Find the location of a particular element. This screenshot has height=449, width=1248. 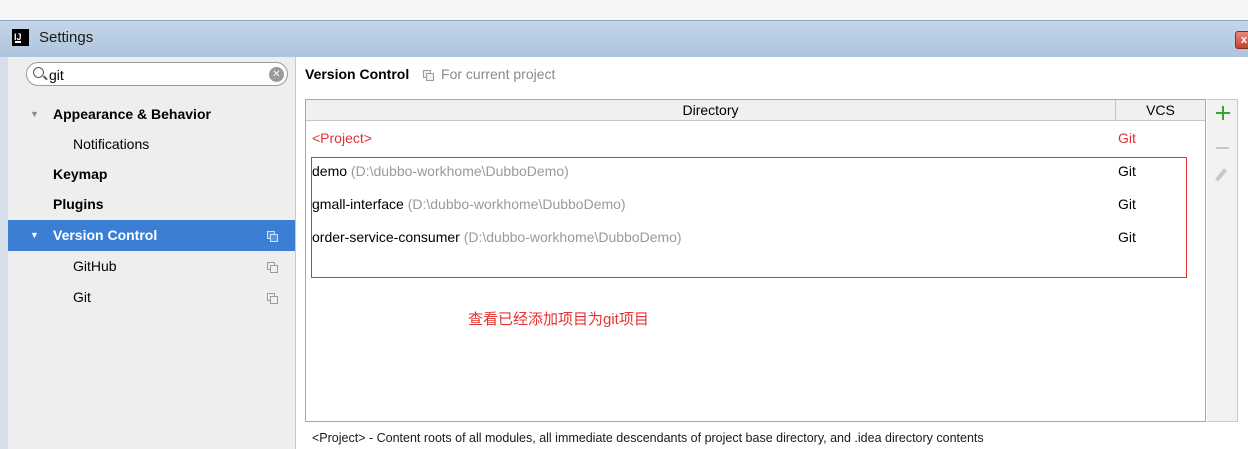

sidebar-item-version-control: ▼ Version Control is located at coordinates (151, 235).